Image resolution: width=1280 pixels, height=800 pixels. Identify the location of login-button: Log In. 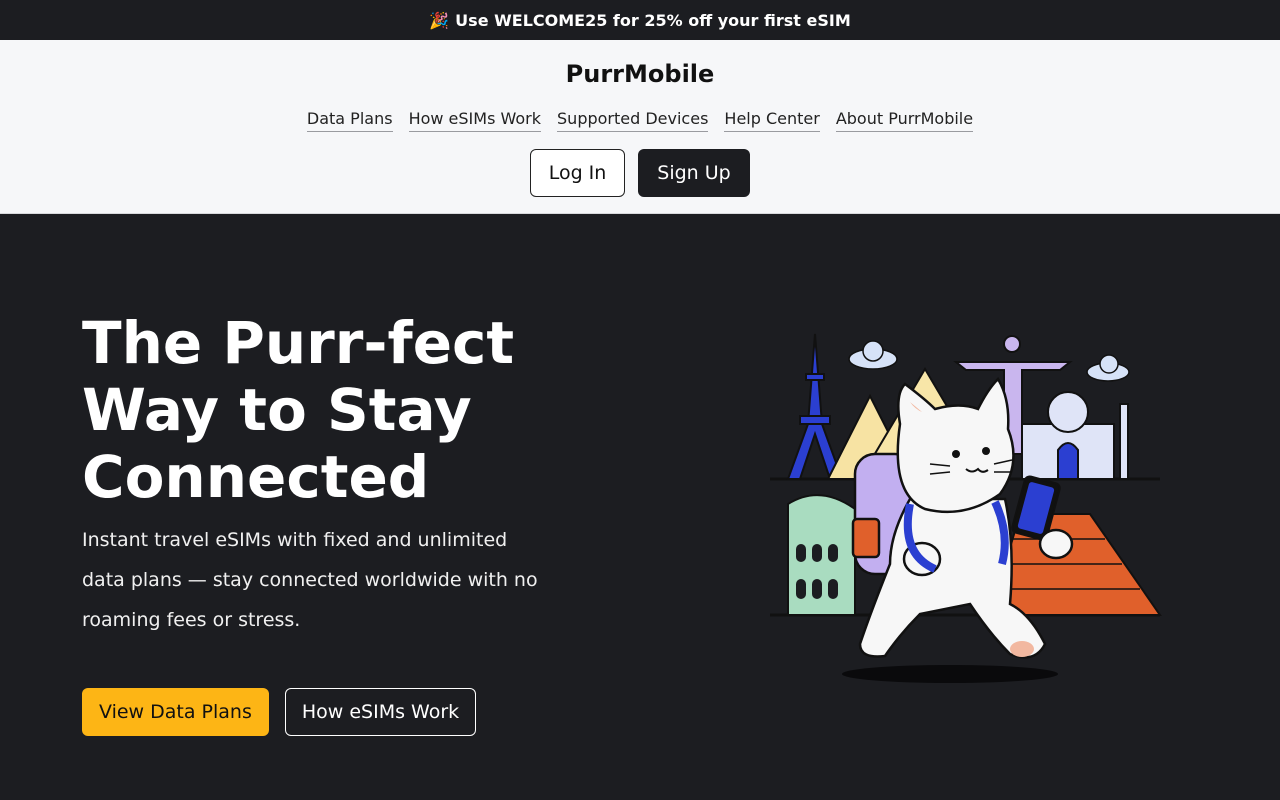
(577, 173).